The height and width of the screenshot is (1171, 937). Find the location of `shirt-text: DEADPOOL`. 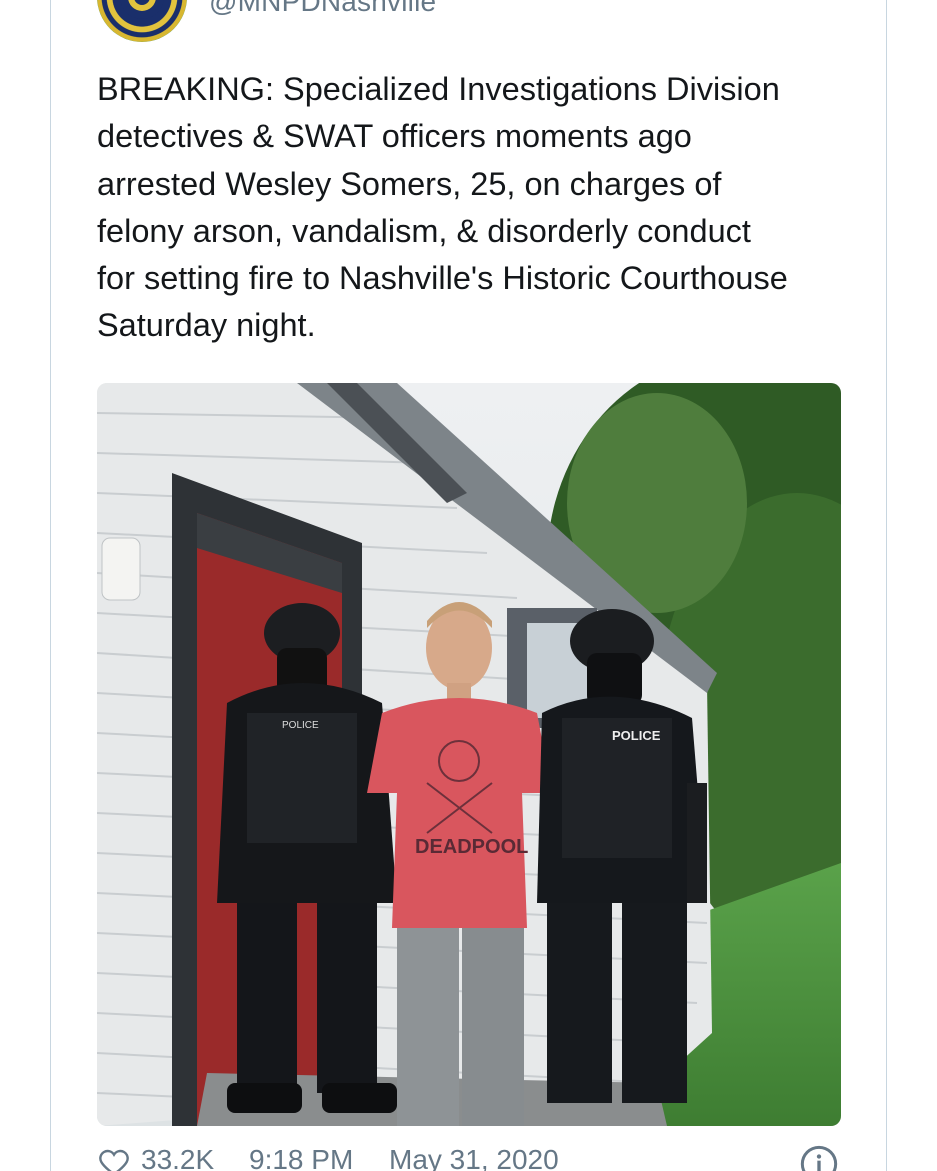

shirt-text: DEADPOOL is located at coordinates (471, 847).